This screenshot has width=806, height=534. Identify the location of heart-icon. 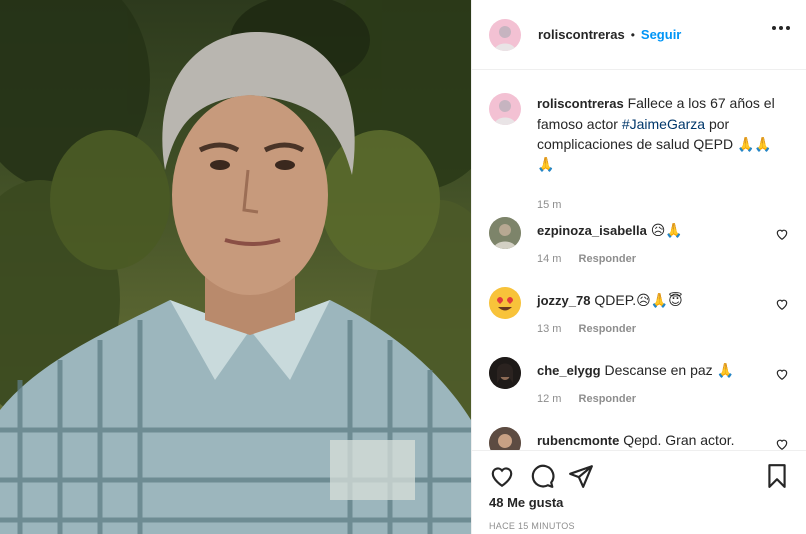
(502, 476).